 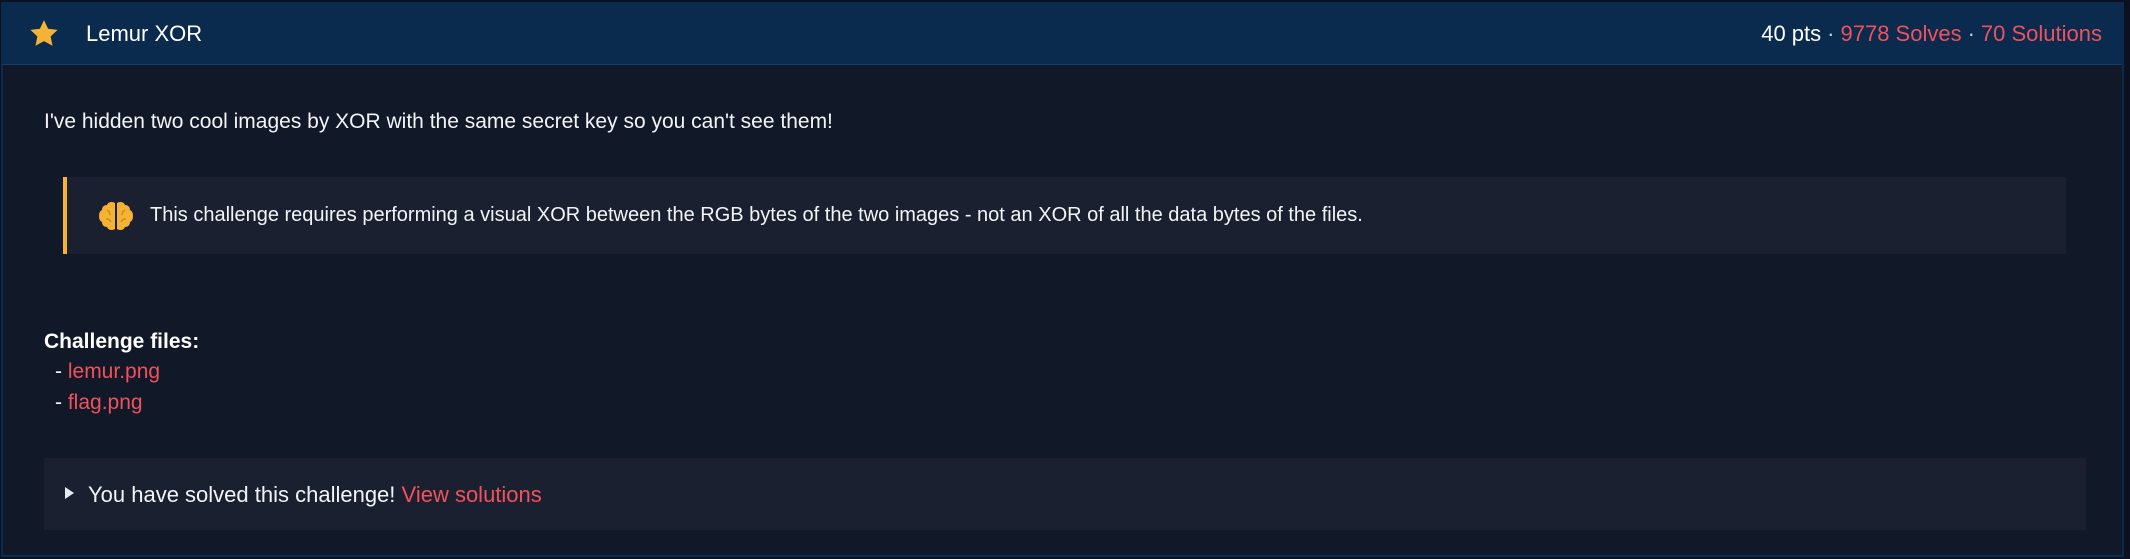 What do you see at coordinates (472, 494) in the screenshot?
I see `view-solutions-link: View solutions` at bounding box center [472, 494].